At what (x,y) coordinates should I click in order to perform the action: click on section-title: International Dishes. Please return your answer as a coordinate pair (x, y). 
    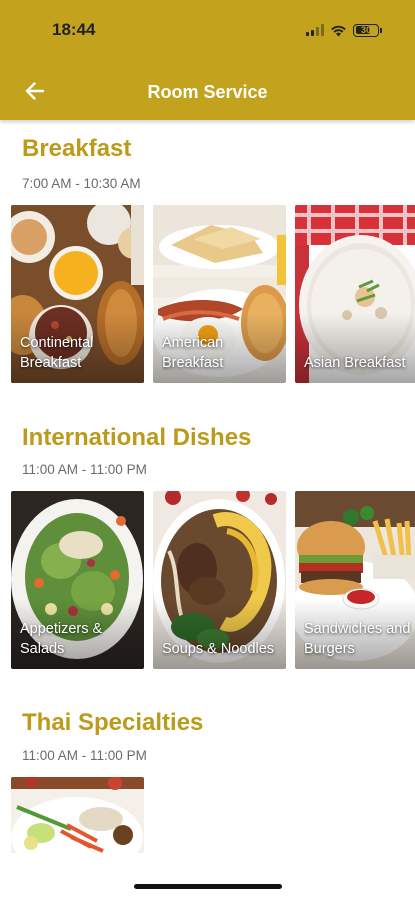
    Looking at the image, I should click on (137, 437).